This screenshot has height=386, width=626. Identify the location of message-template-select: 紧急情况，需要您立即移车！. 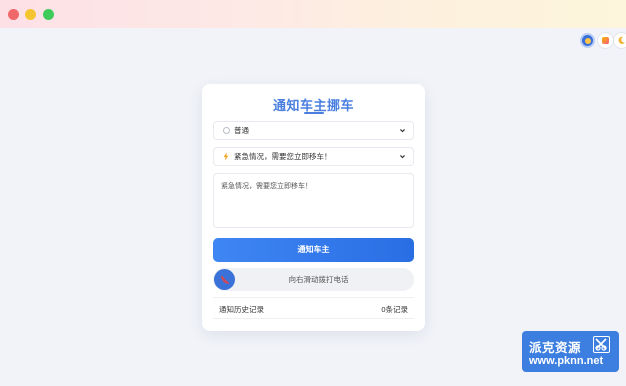
(313, 156).